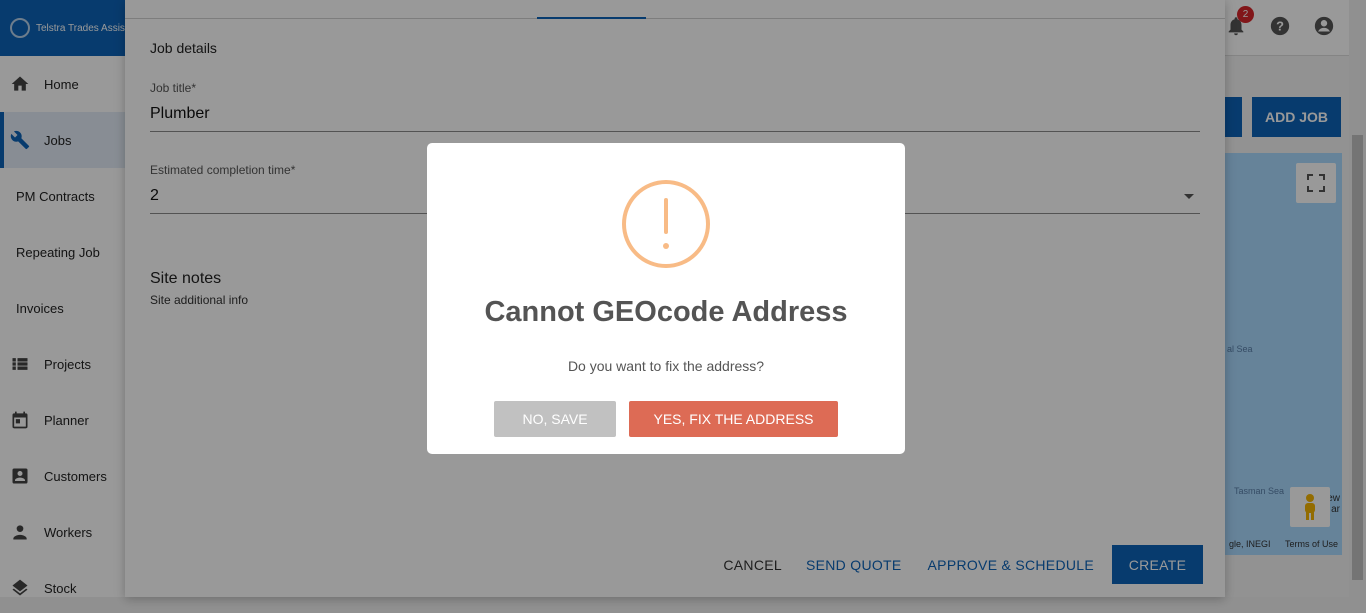 Image resolution: width=1366 pixels, height=613 pixels. Describe the element at coordinates (666, 366) in the screenshot. I see `dialog-text: Do you want to fix the address?` at that location.